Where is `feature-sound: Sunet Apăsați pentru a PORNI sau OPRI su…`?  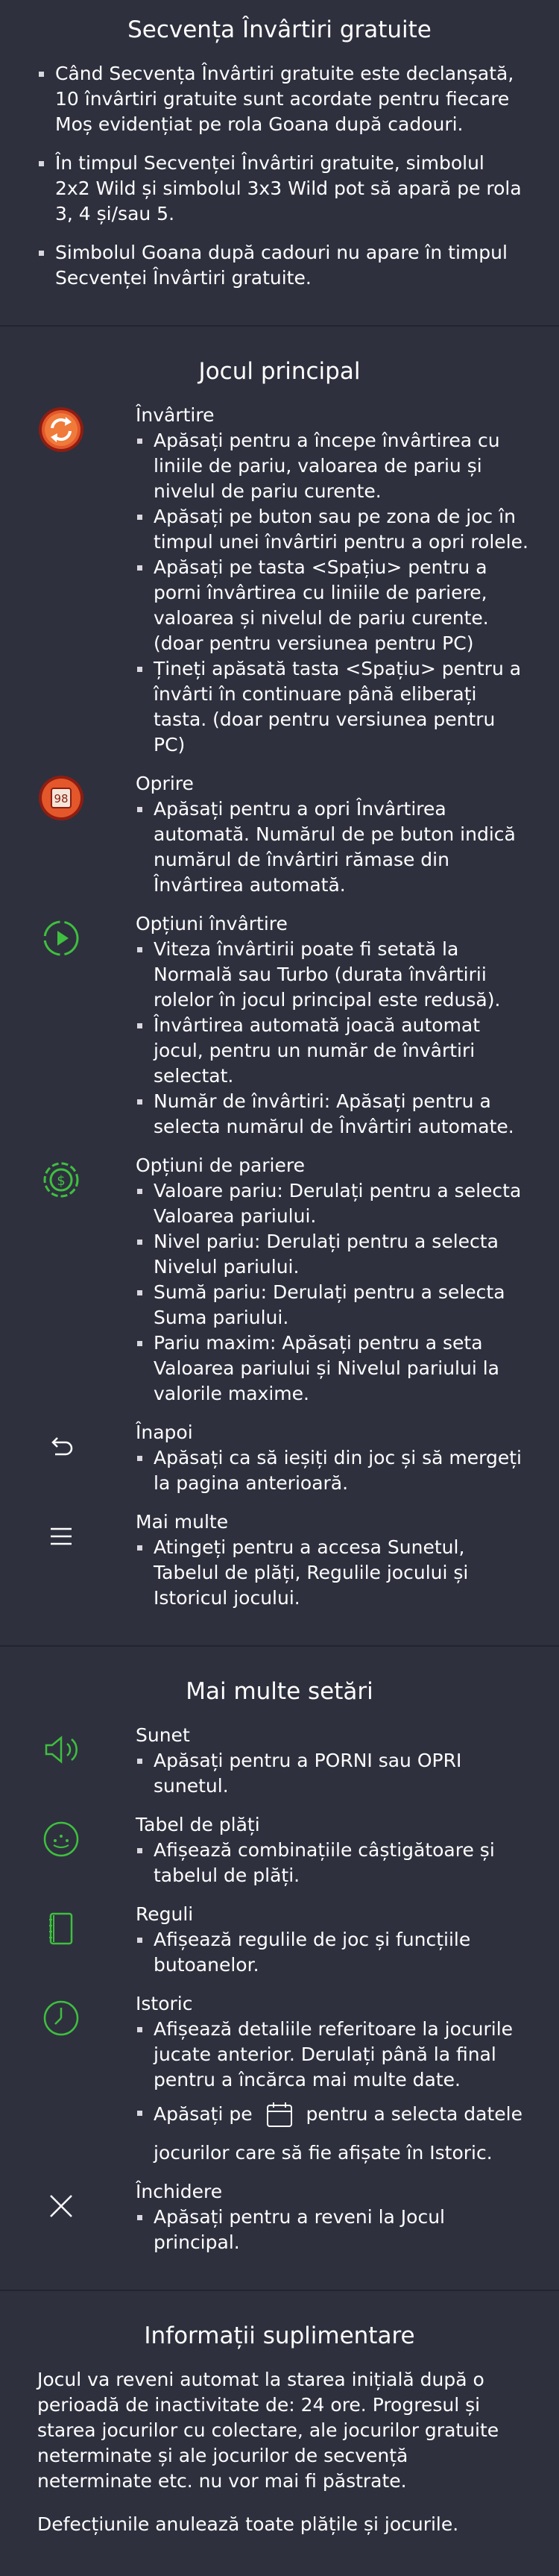 feature-sound: Sunet Apăsați pentru a PORNI sau OPRI su… is located at coordinates (279, 1761).